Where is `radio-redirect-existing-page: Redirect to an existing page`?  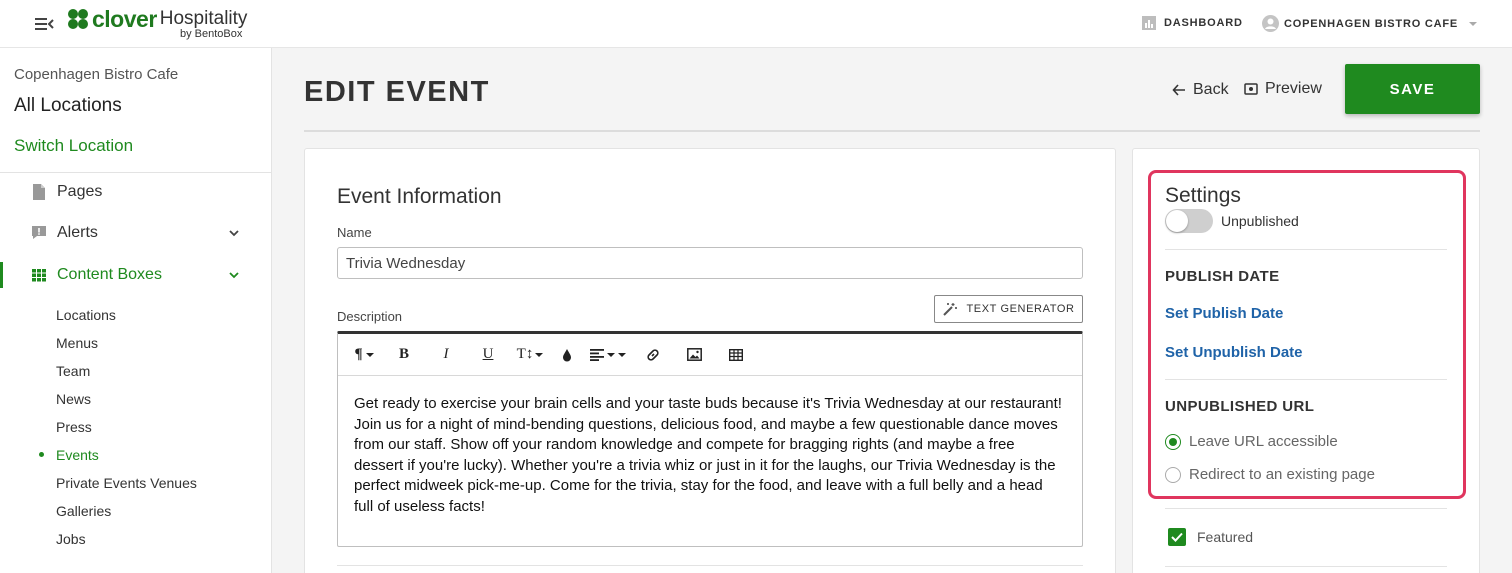
radio-redirect-existing-page: Redirect to an existing page is located at coordinates (1270, 474).